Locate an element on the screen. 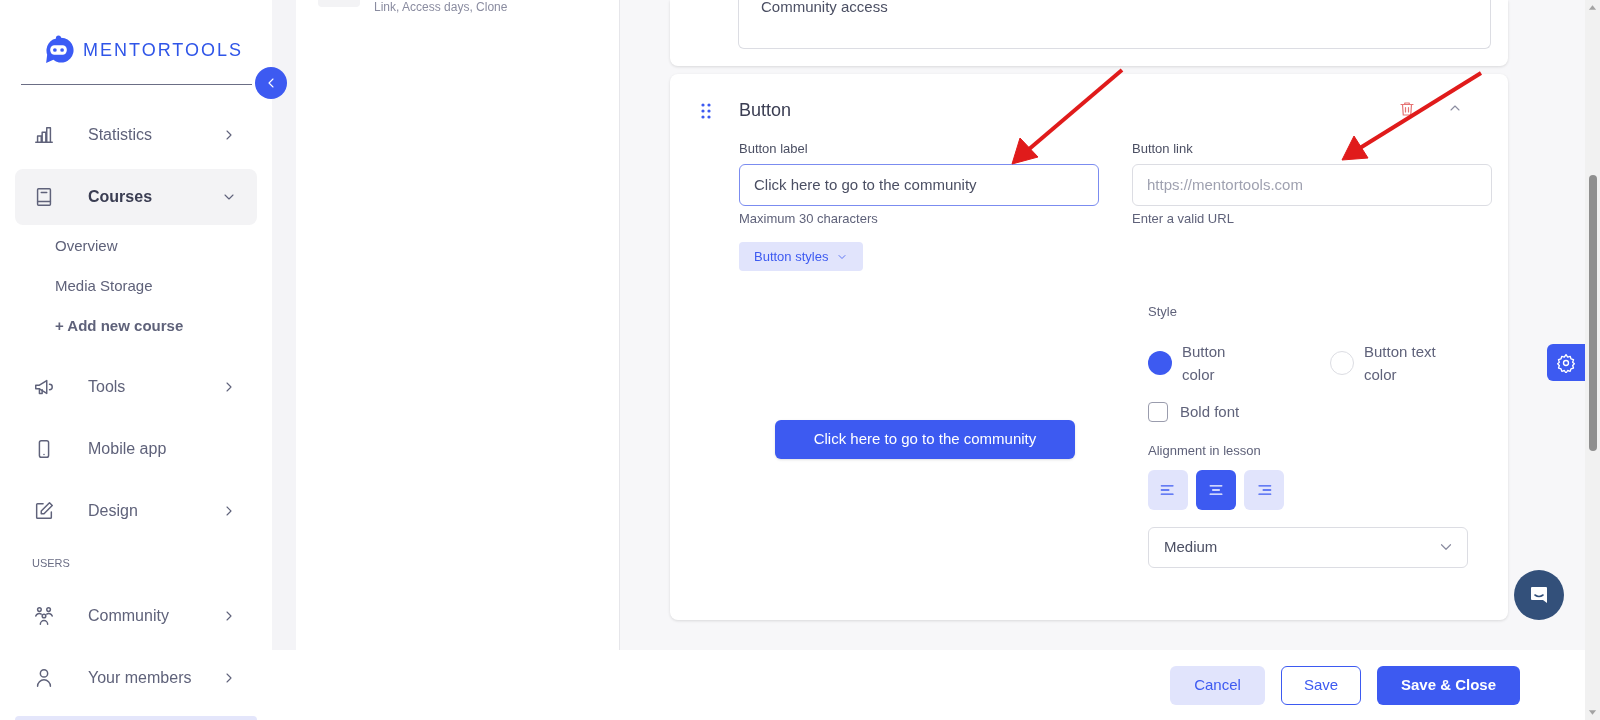 The image size is (1600, 720). sidebar-subitem: Media Storage is located at coordinates (136, 291).